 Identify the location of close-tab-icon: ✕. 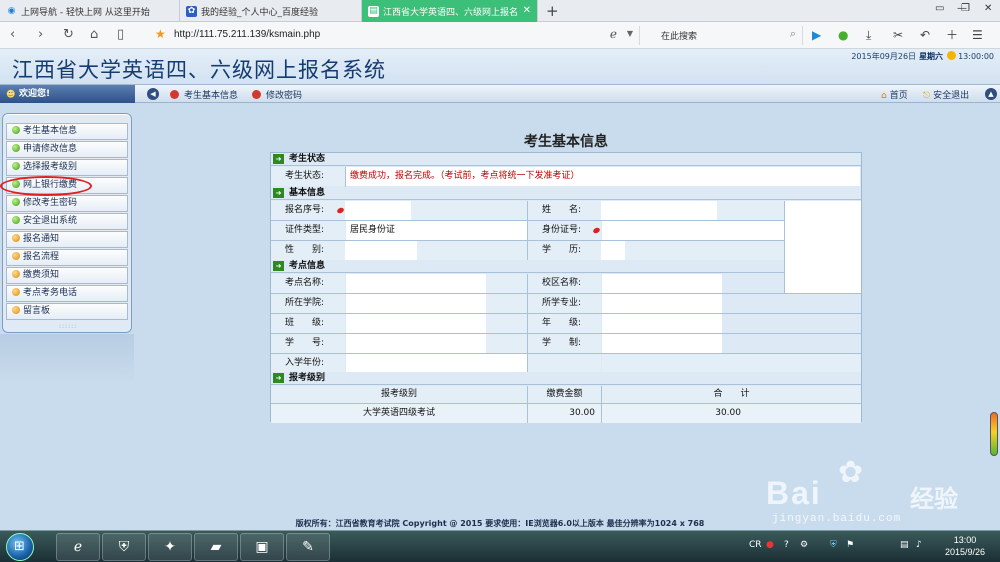
(527, 10).